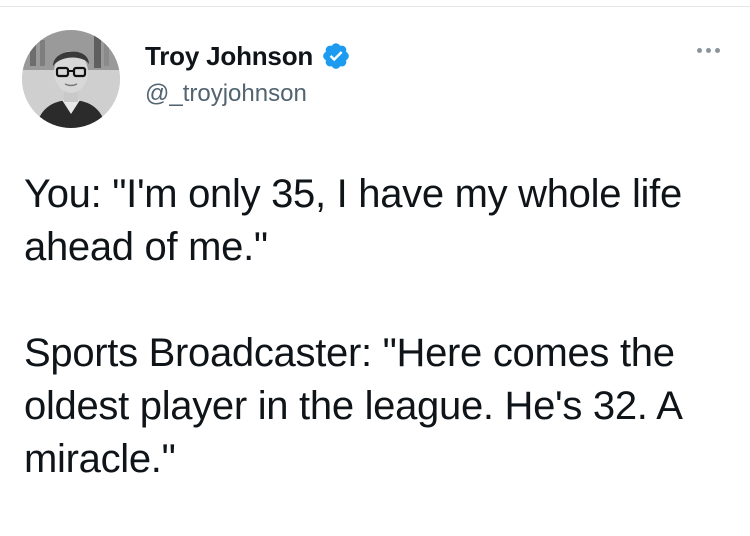 The height and width of the screenshot is (536, 750). I want to click on more-options-icon, so click(708, 50).